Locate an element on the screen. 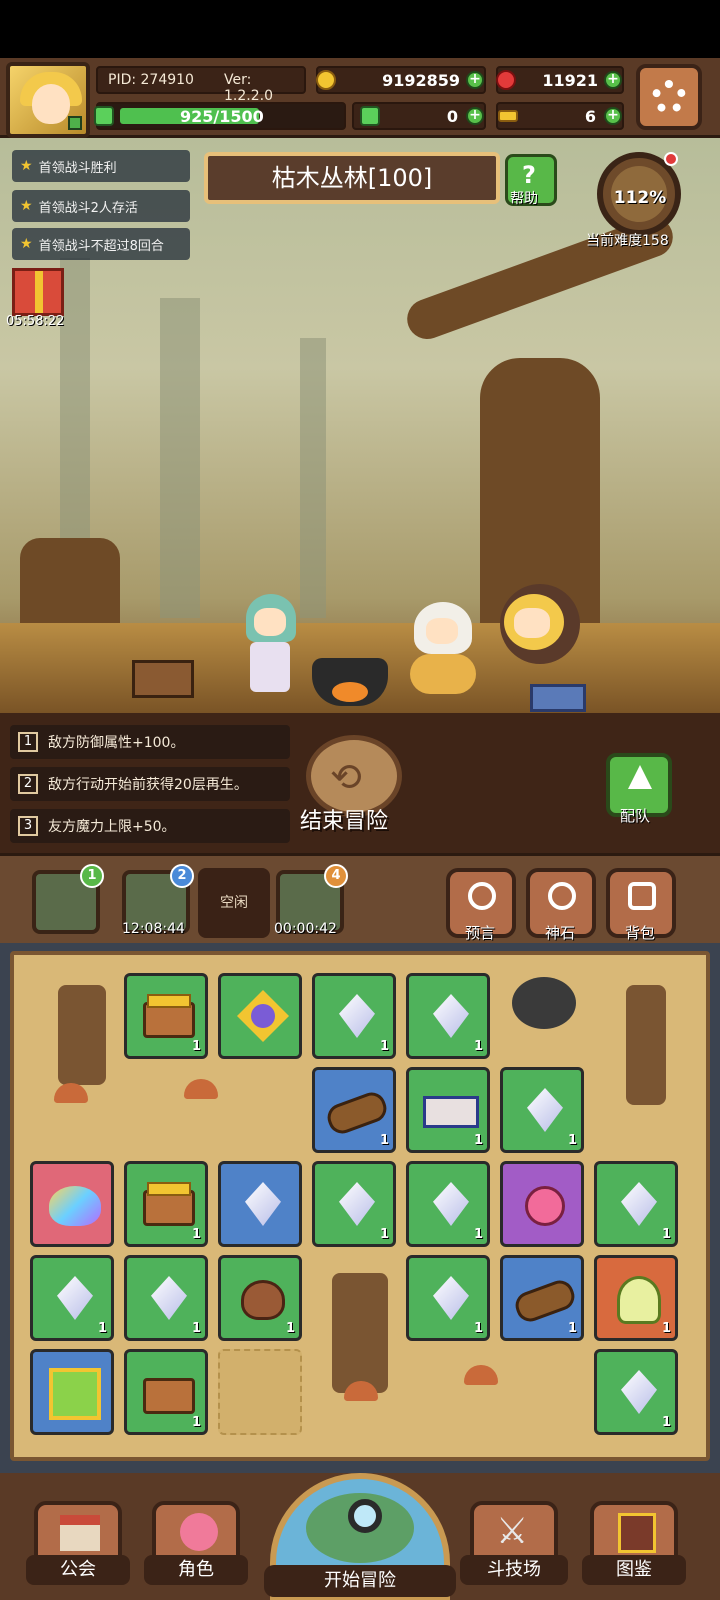  stamina-value: 925/1500 is located at coordinates (222, 116).